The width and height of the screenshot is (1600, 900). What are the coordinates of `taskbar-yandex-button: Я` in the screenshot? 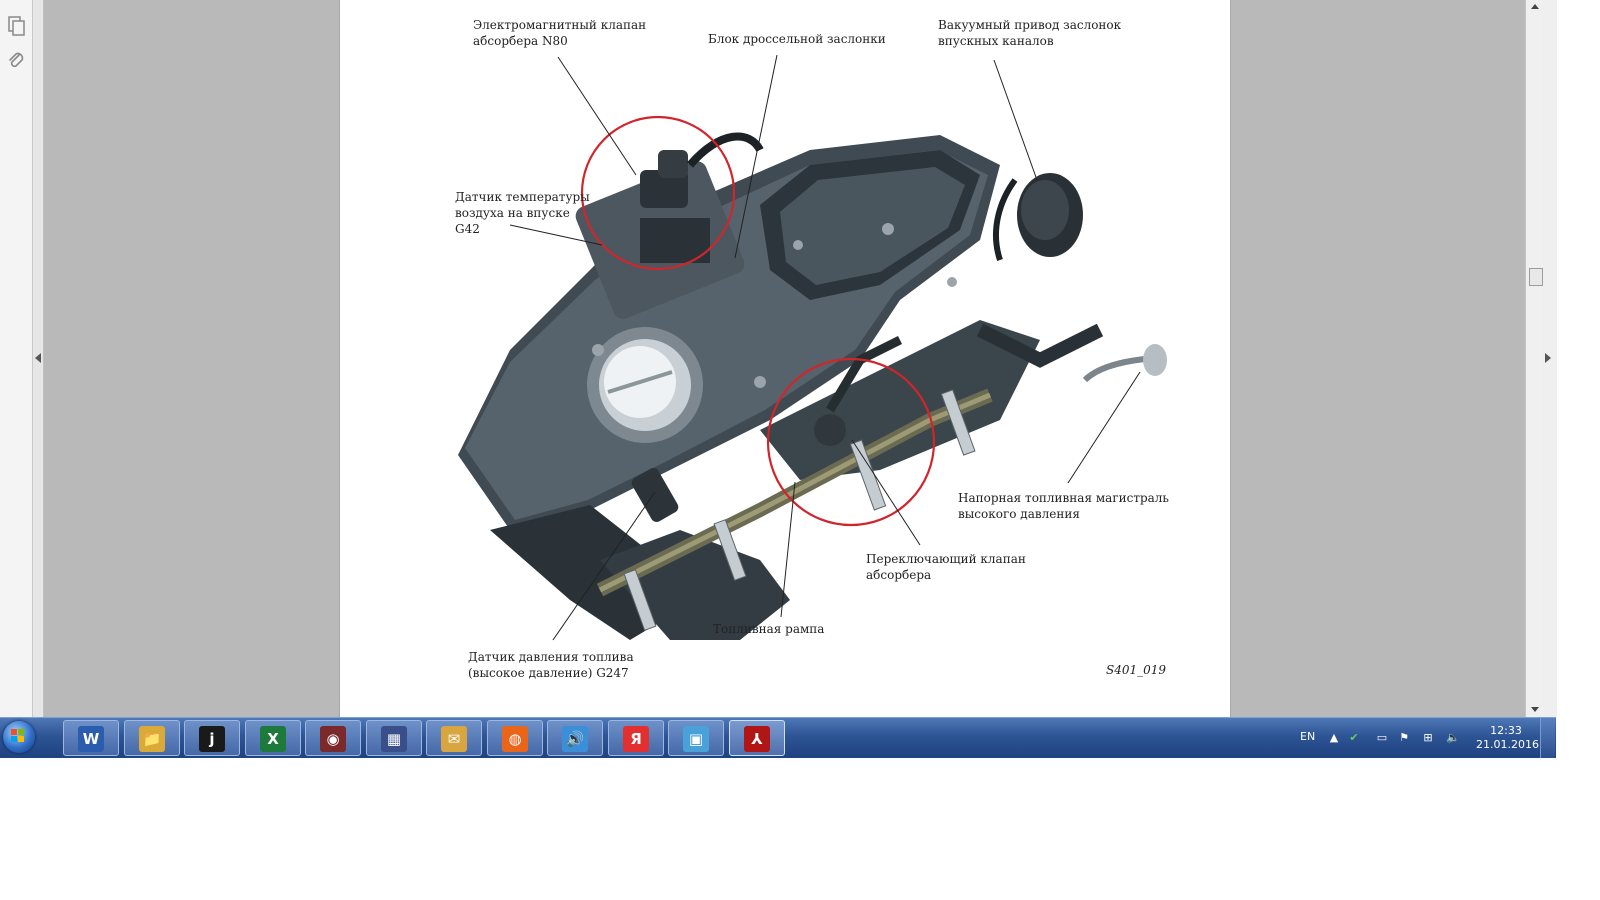 It's located at (636, 738).